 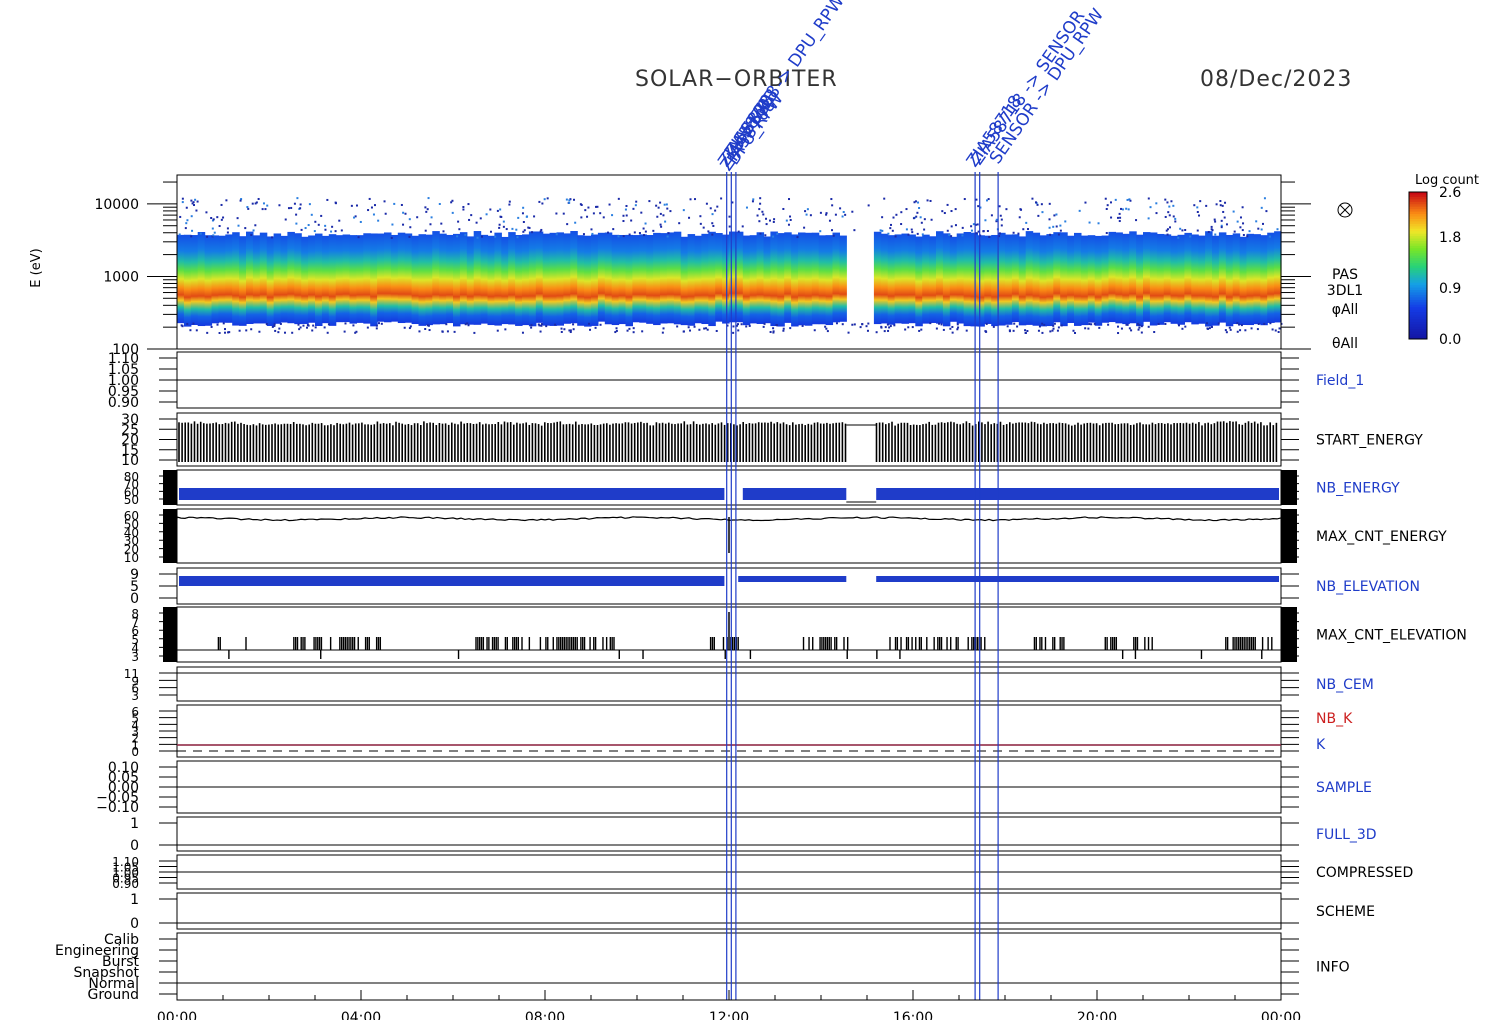 What do you see at coordinates (1345, 275) in the screenshot?
I see `spectro-right-label: PAS` at bounding box center [1345, 275].